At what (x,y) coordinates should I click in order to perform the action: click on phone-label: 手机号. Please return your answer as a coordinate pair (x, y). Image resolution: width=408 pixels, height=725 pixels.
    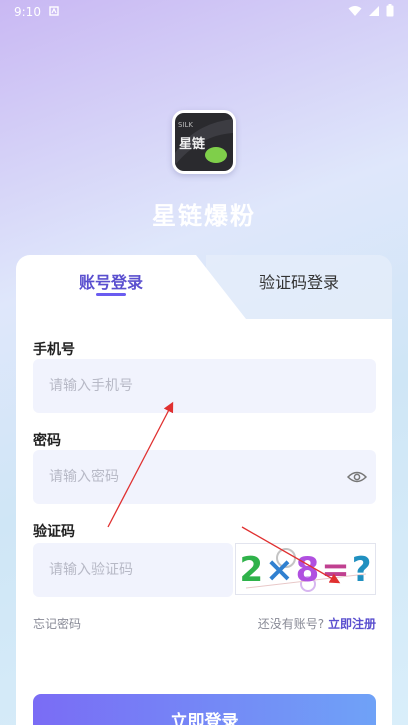
    Looking at the image, I should click on (54, 350).